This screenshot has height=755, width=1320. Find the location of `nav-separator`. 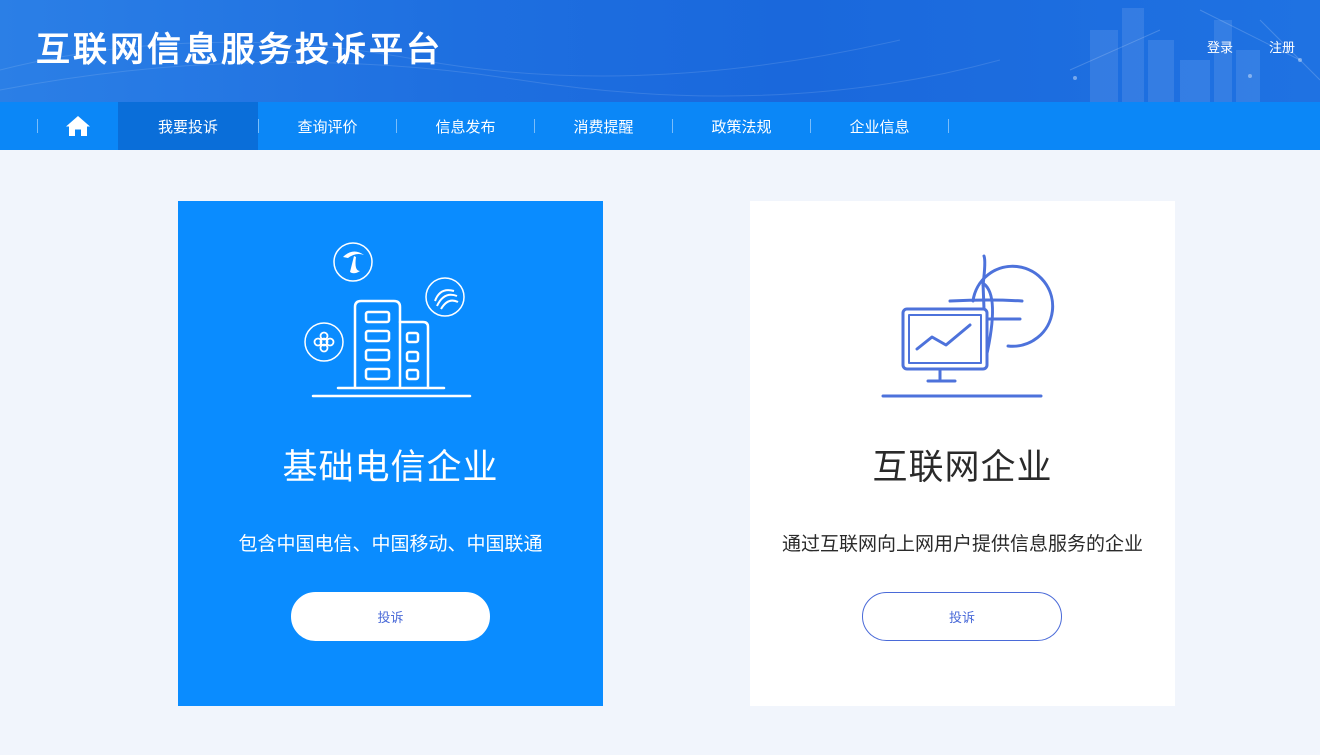

nav-separator is located at coordinates (948, 126).